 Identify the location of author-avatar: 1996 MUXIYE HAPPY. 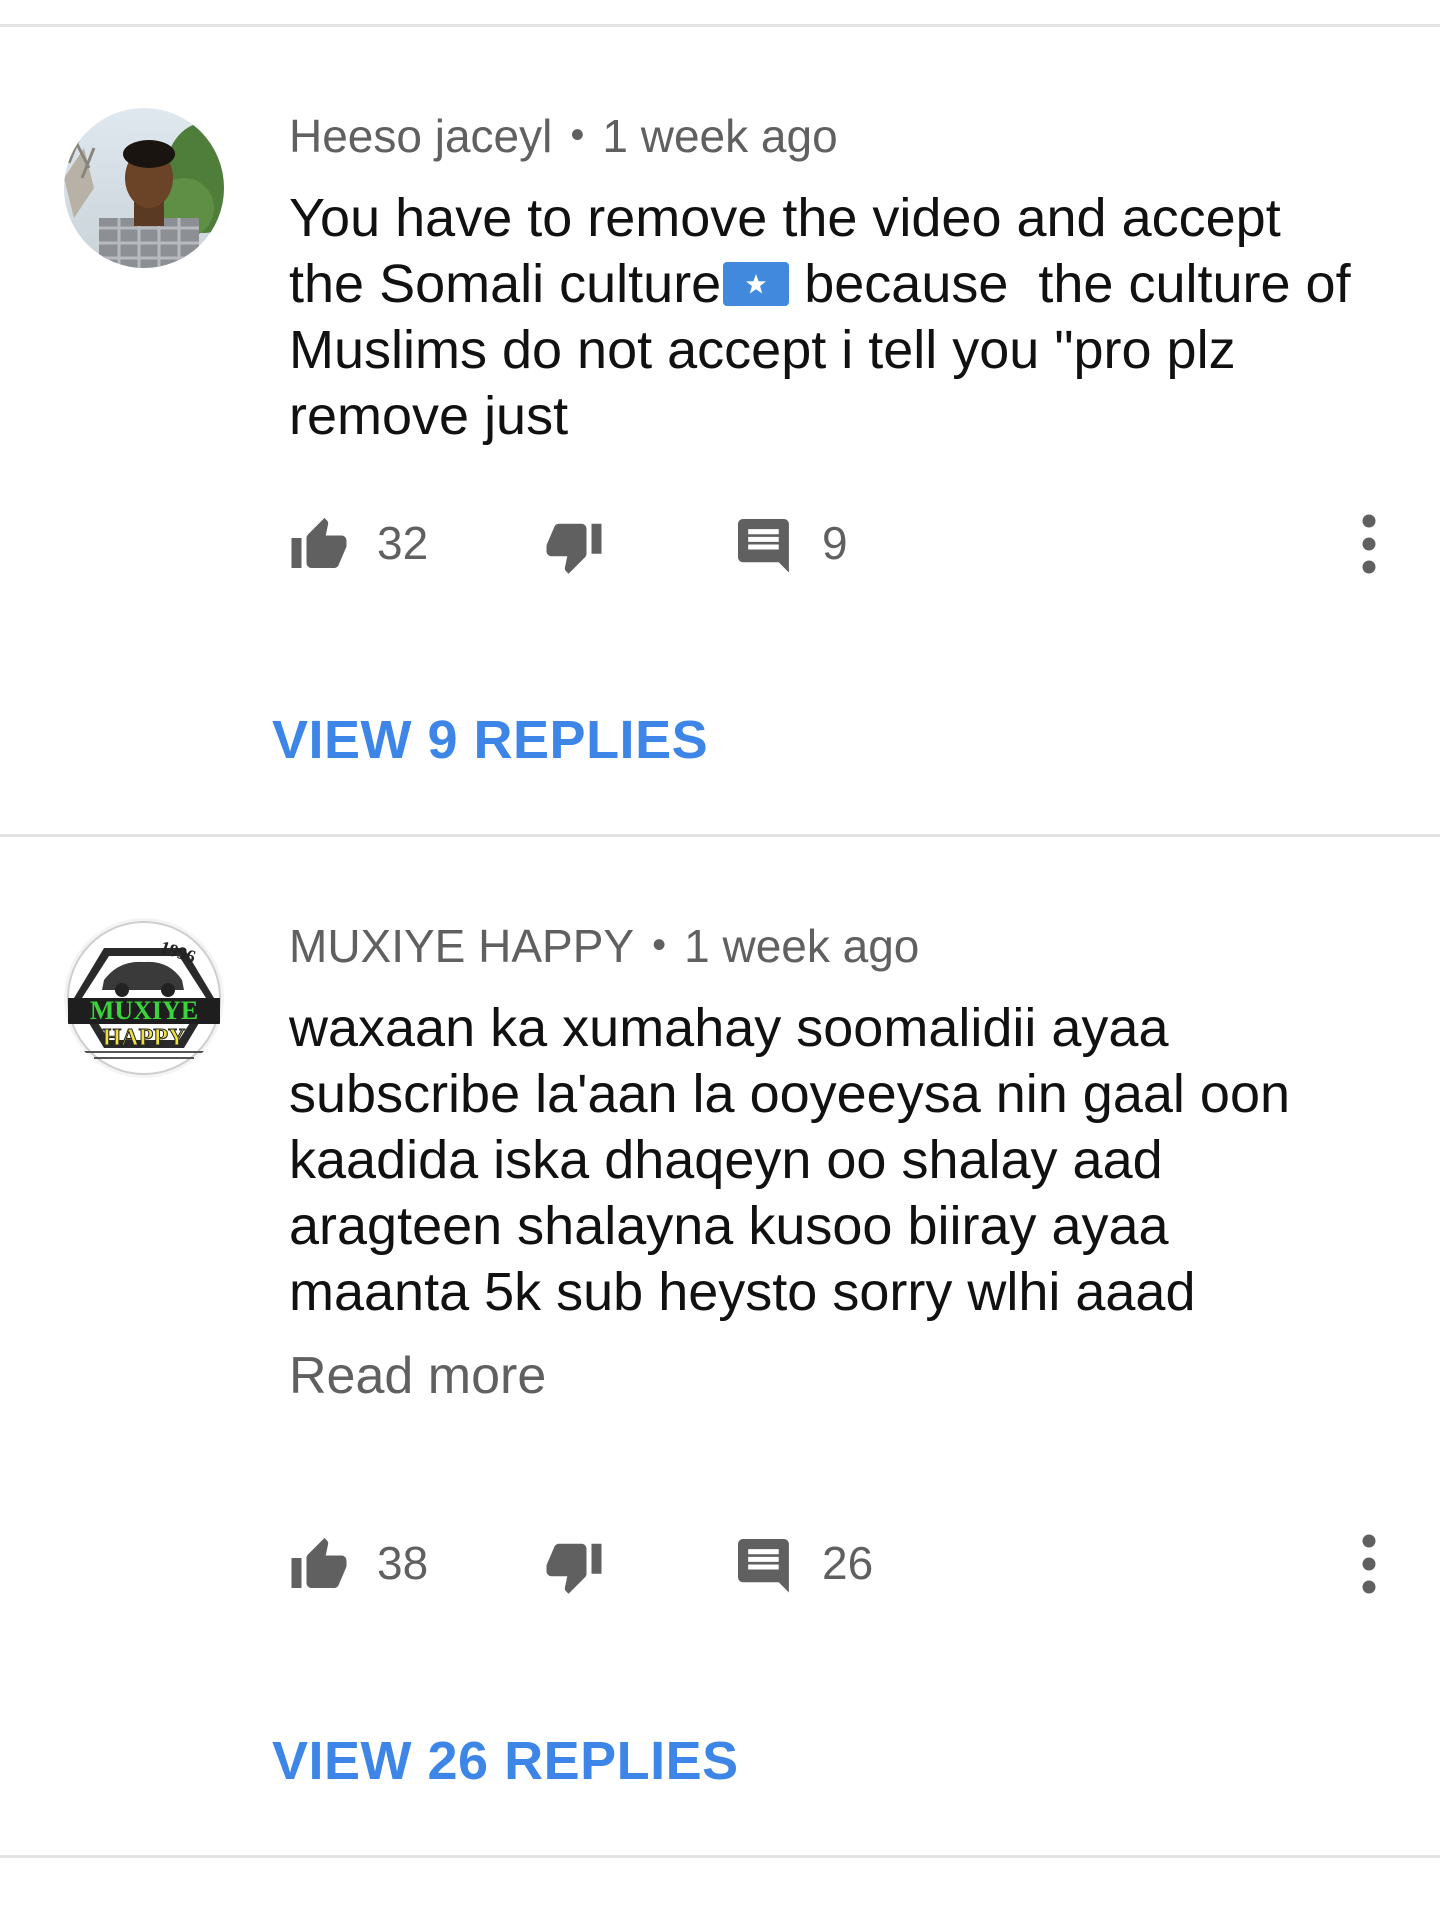
(144, 998).